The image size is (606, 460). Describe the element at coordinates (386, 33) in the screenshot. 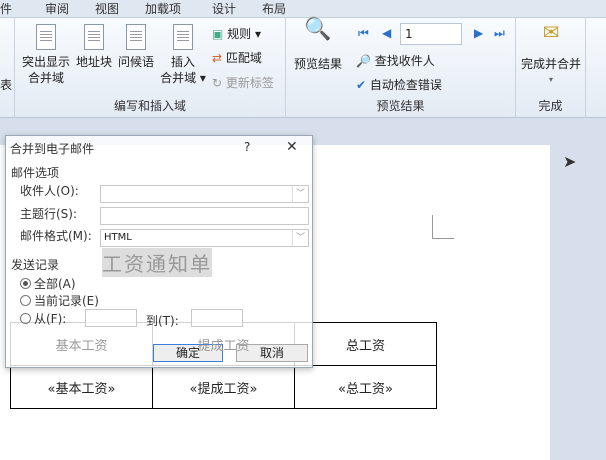

I see `prev-record-icon: ◀` at that location.